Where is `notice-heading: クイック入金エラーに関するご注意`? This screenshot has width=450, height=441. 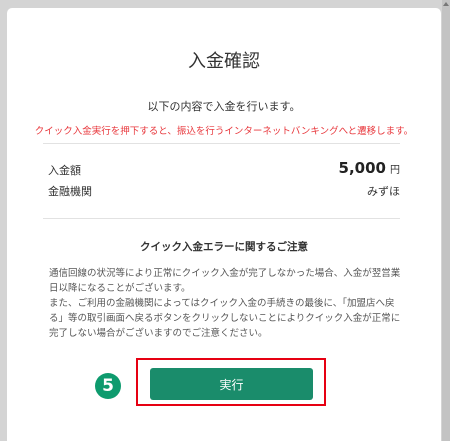
notice-heading: クイック入金エラーに関するご注意 is located at coordinates (224, 247).